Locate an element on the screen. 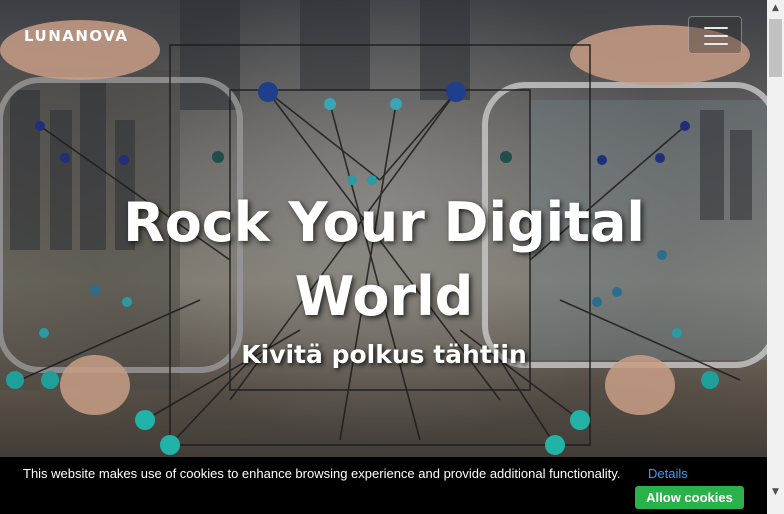 The height and width of the screenshot is (514, 784). cookie-details-link: Details is located at coordinates (668, 473).